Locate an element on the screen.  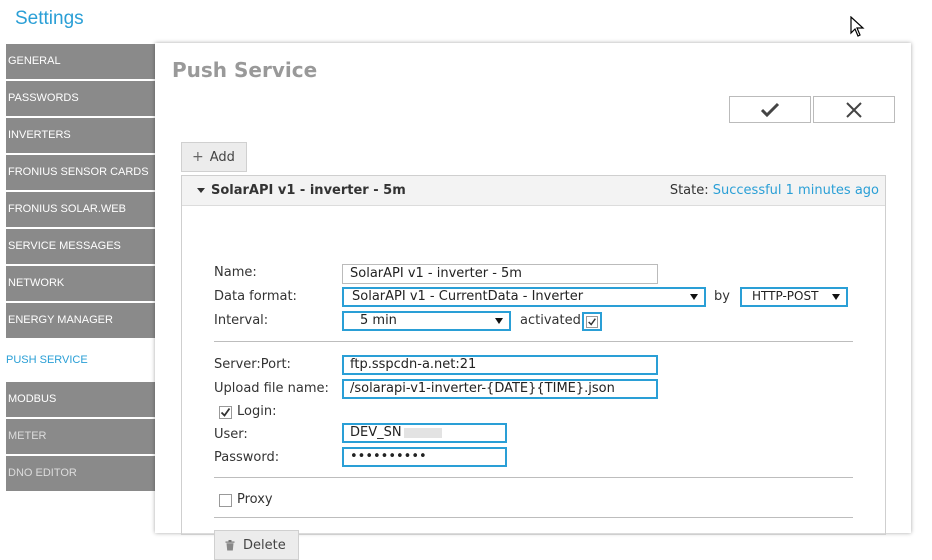
add-button: + Add is located at coordinates (214, 157).